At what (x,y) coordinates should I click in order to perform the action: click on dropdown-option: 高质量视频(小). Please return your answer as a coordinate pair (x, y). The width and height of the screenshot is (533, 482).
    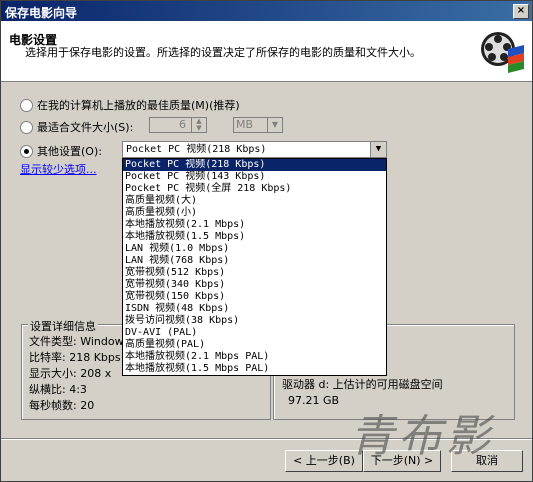
    Looking at the image, I should click on (254, 213).